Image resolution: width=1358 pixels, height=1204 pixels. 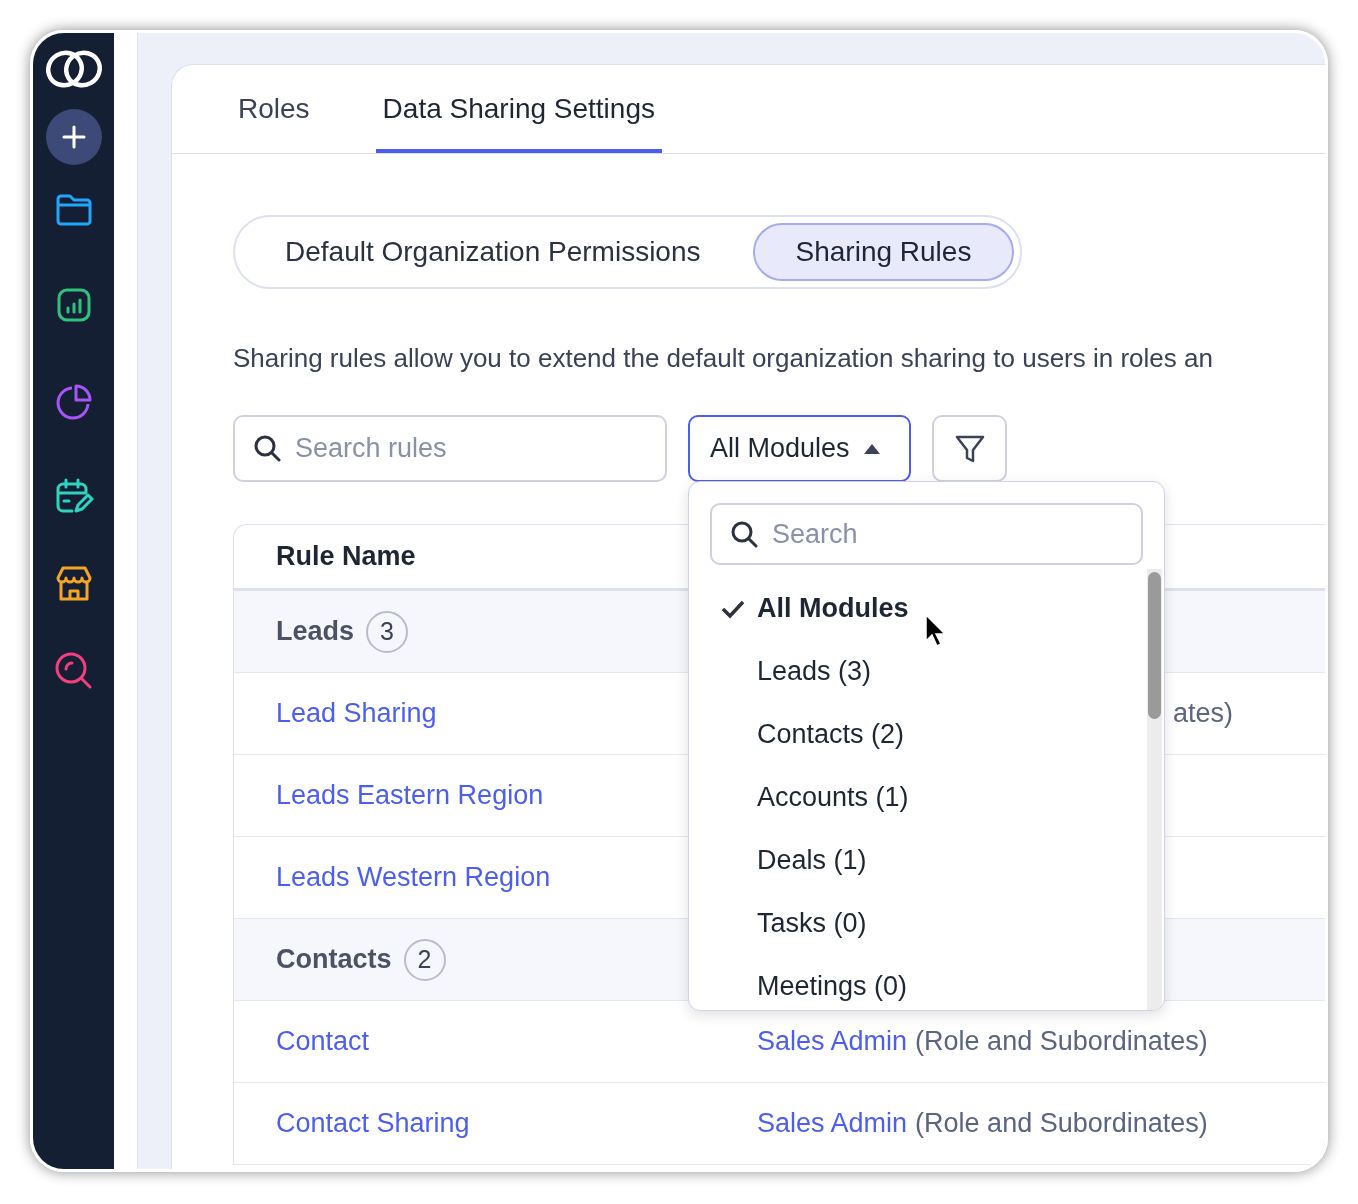 I want to click on rule-link: Leads Eastern Region, so click(x=410, y=795).